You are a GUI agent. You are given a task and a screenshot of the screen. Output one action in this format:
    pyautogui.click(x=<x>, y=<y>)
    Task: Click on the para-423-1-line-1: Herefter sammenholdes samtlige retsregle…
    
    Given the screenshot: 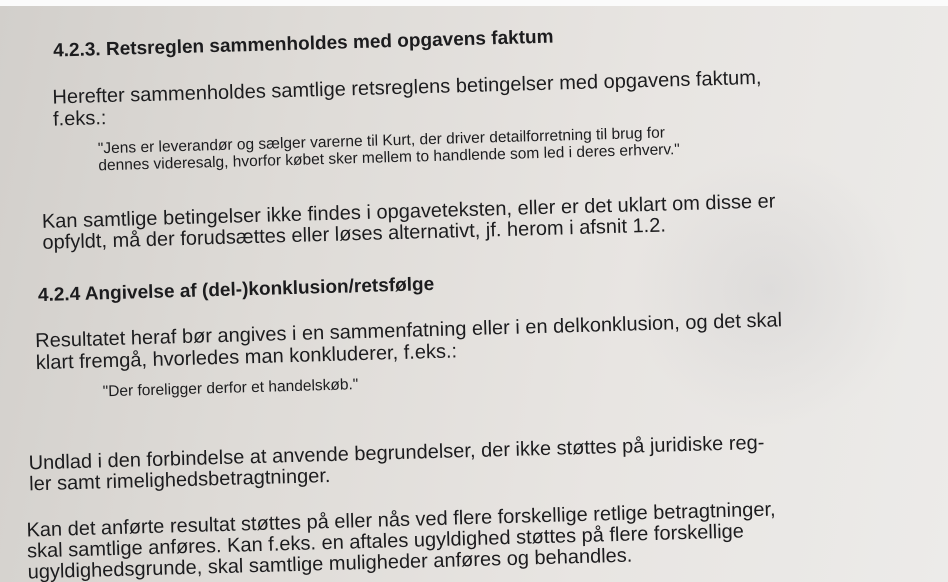 What is the action you would take?
    pyautogui.click(x=407, y=87)
    